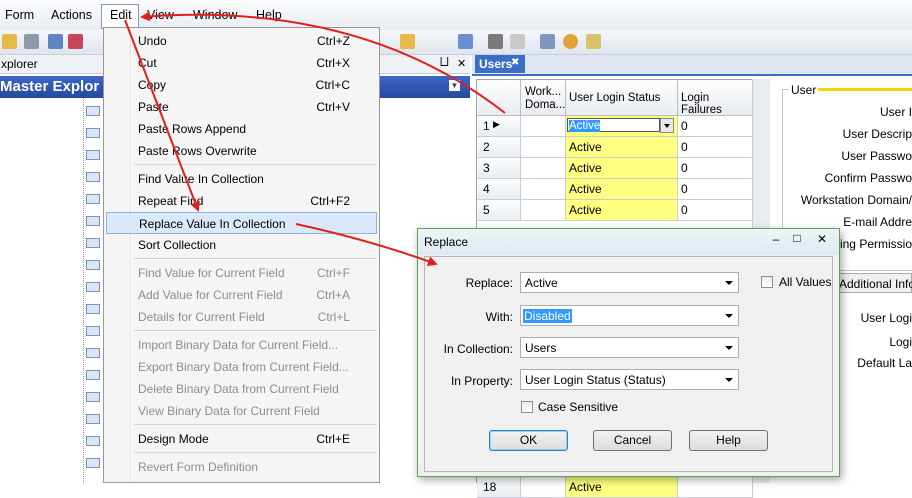  What do you see at coordinates (55, 41) in the screenshot?
I see `window-icon` at bounding box center [55, 41].